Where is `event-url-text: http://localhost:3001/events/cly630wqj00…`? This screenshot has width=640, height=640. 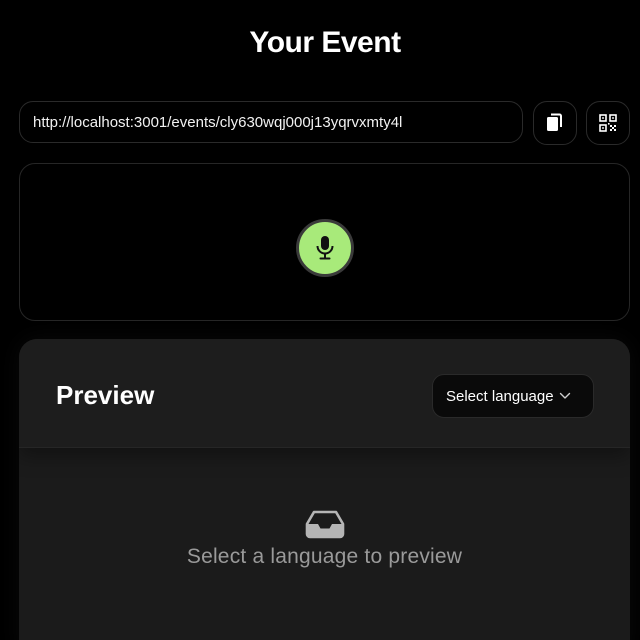
event-url-text: http://localhost:3001/events/cly630wqj00… is located at coordinates (218, 122).